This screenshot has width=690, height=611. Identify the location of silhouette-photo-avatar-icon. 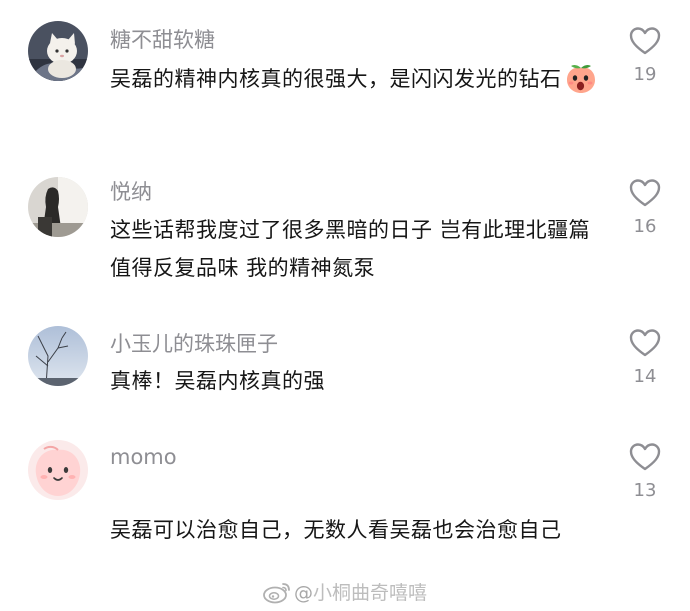
(58, 207).